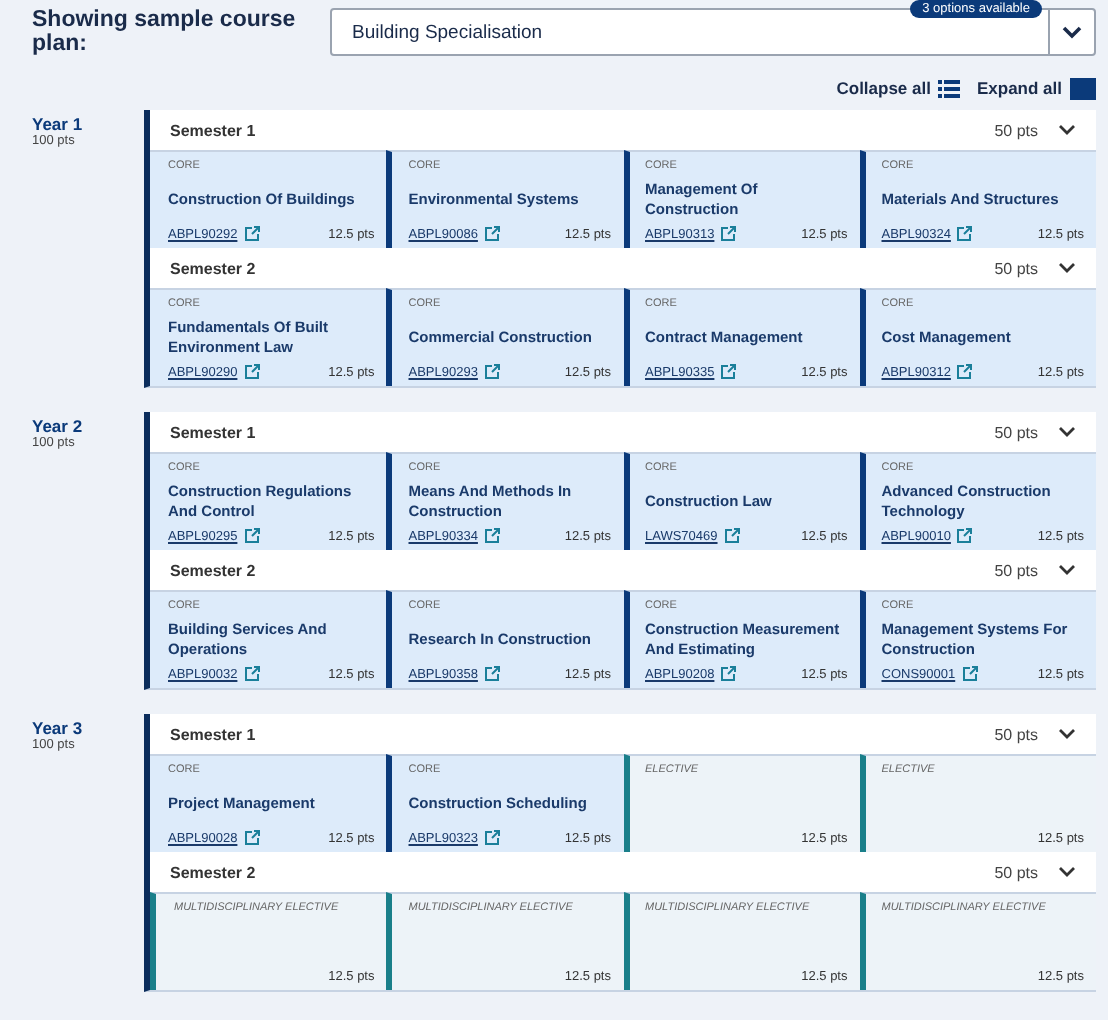 Image resolution: width=1108 pixels, height=1020 pixels. I want to click on year-title: Year 3, so click(58, 728).